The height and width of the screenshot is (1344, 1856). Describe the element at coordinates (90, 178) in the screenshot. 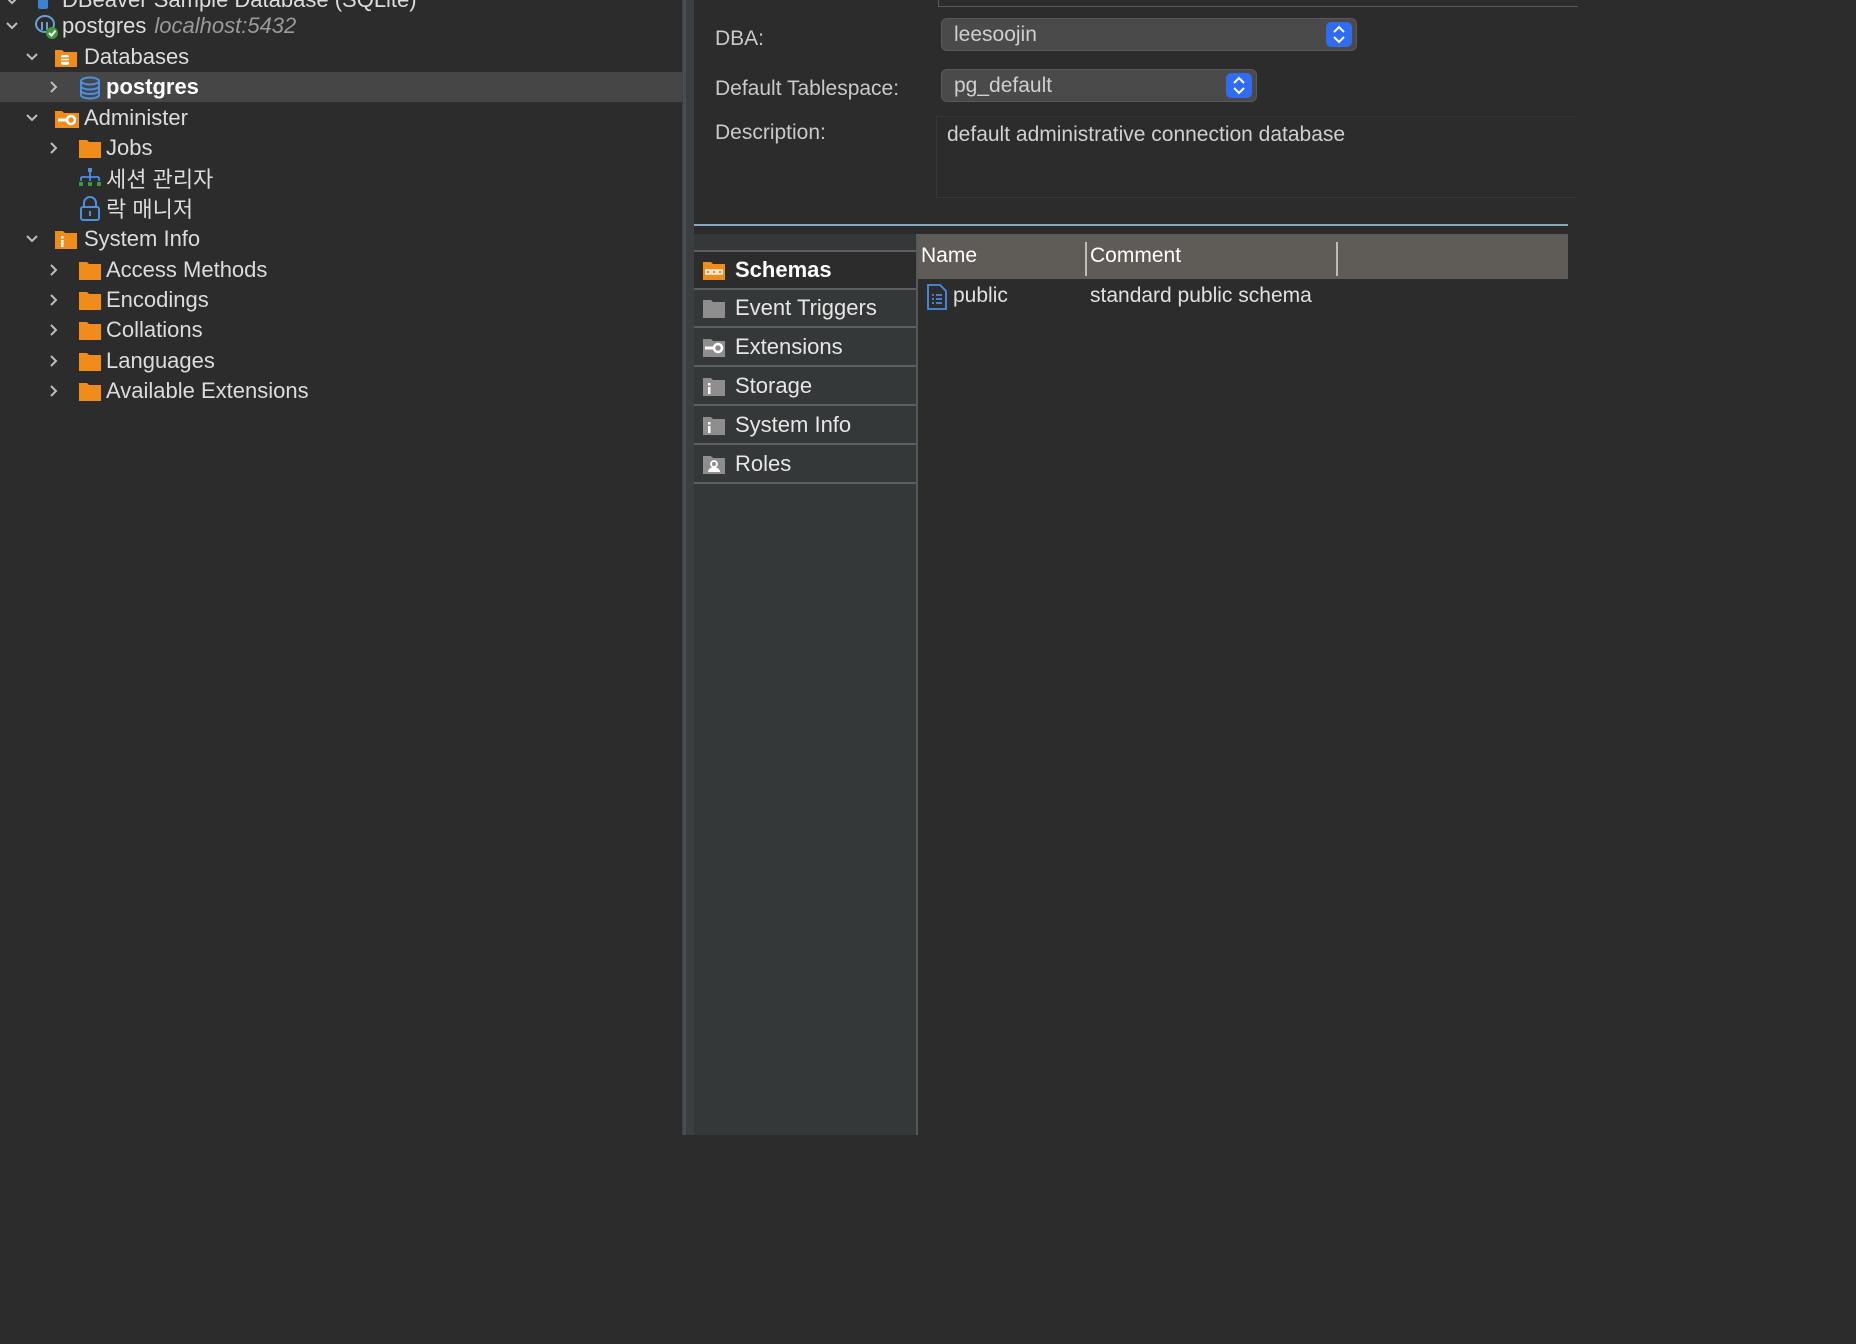

I see `session-manager-icon` at that location.